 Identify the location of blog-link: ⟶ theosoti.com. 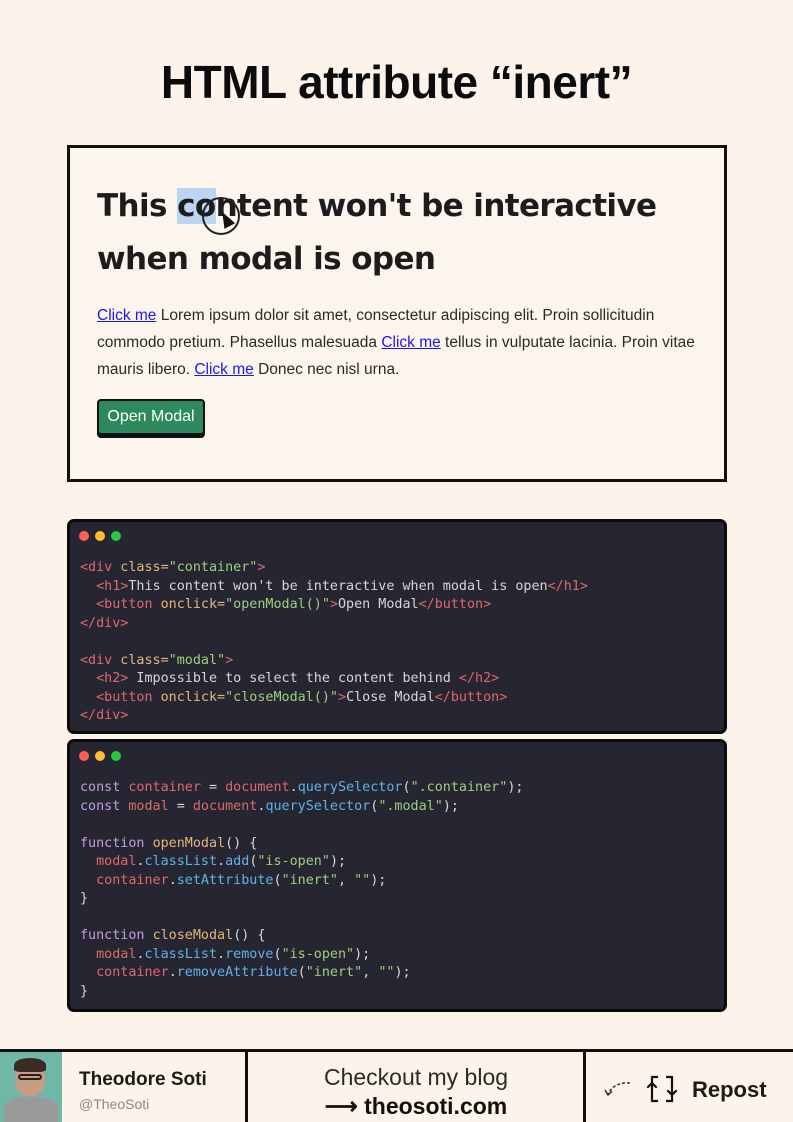
(416, 1106).